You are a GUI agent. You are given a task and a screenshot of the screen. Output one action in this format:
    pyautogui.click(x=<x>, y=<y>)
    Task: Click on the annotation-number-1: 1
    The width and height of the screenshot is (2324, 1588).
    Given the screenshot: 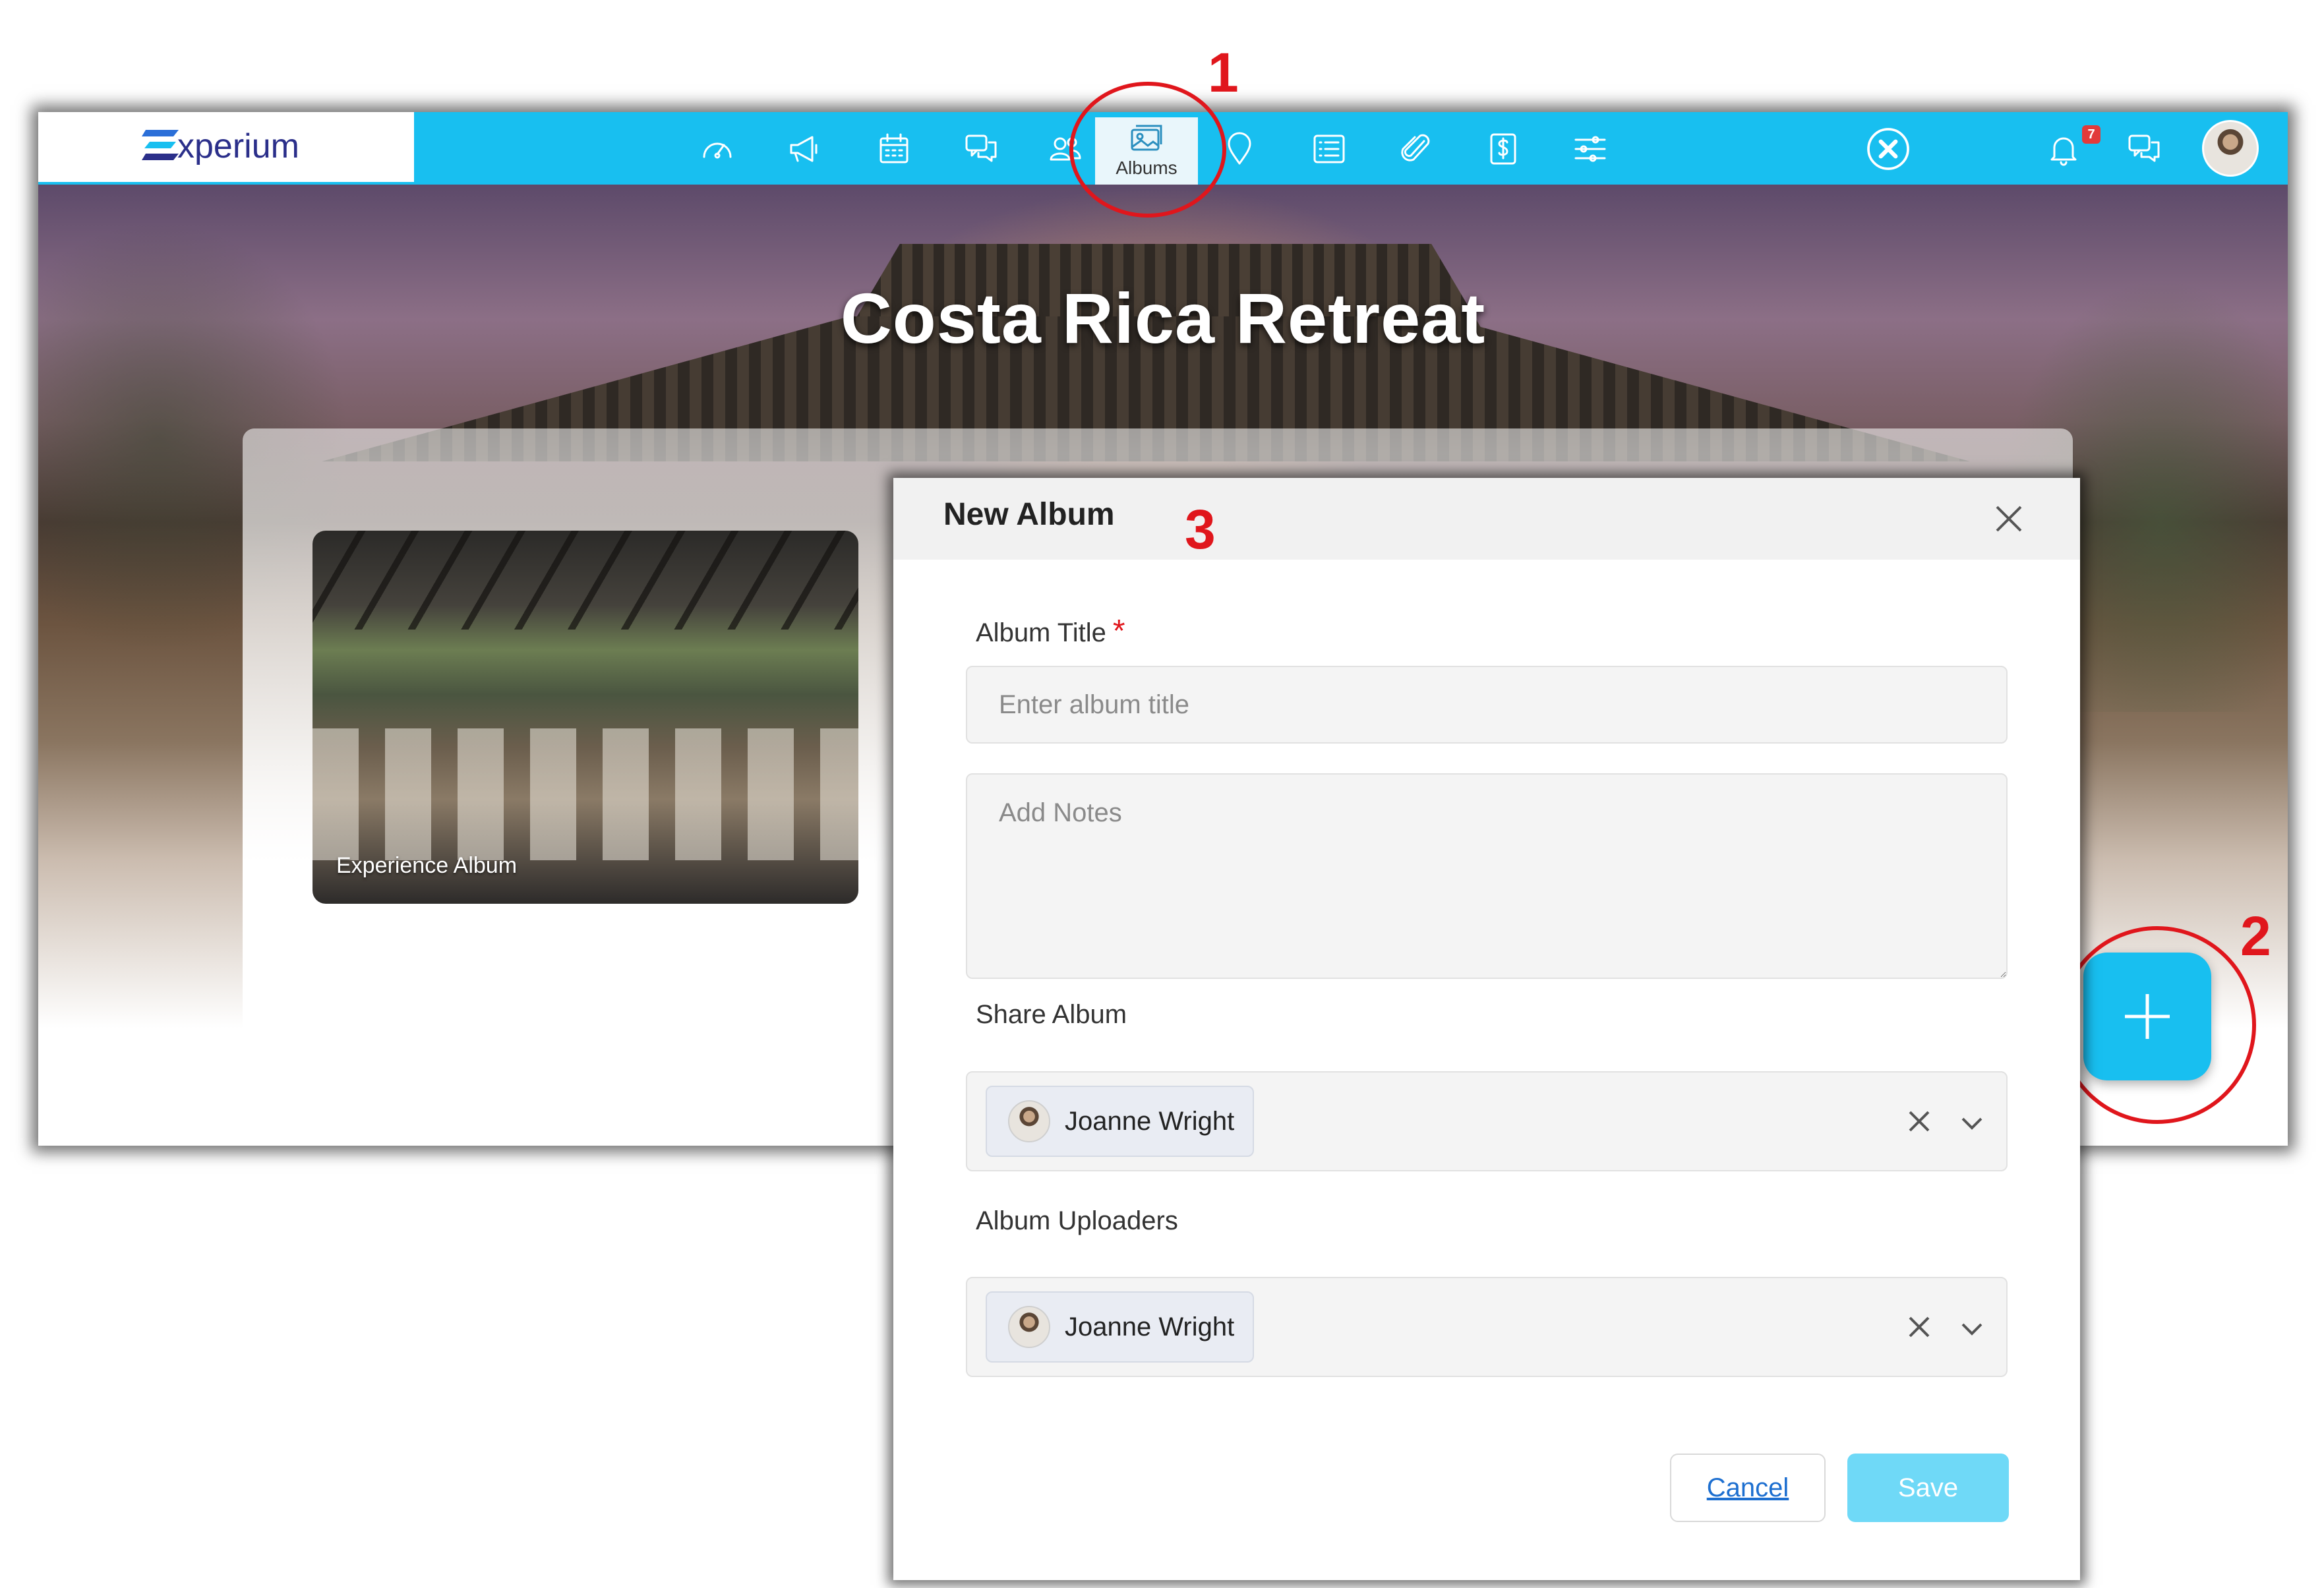 What is the action you would take?
    pyautogui.click(x=1223, y=72)
    